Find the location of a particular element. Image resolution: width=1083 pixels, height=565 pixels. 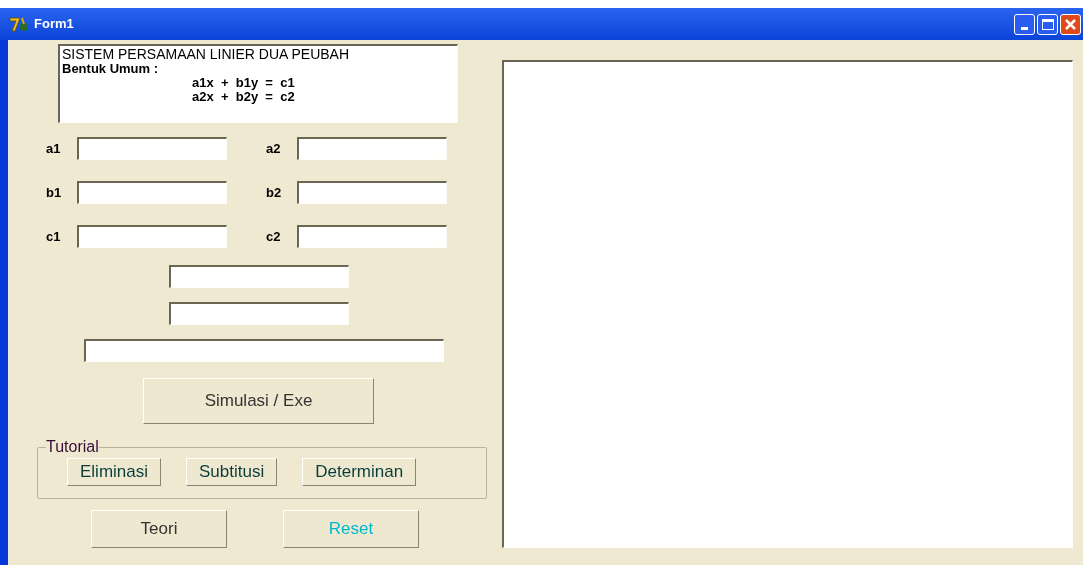

window-title: Form1 is located at coordinates (54, 24).